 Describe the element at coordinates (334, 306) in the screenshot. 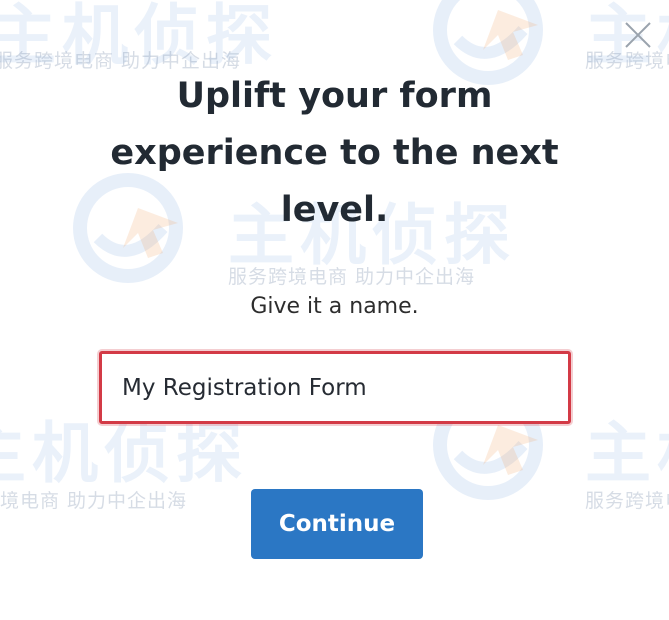

I see `form-name-prompt: Give it a name.` at that location.